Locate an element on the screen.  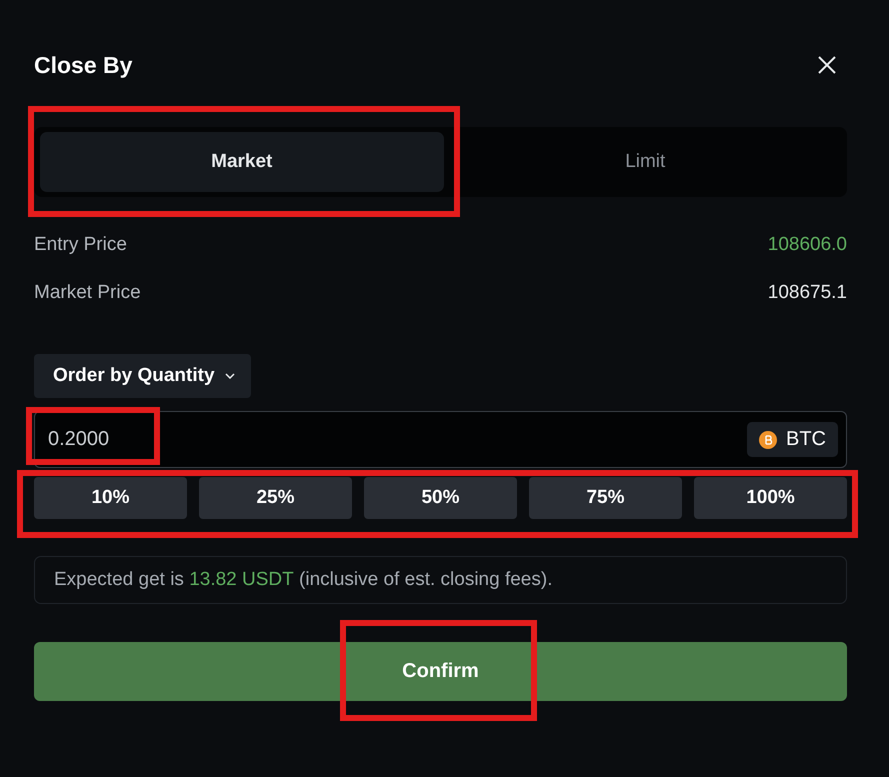
percent-button: 10% is located at coordinates (110, 498).